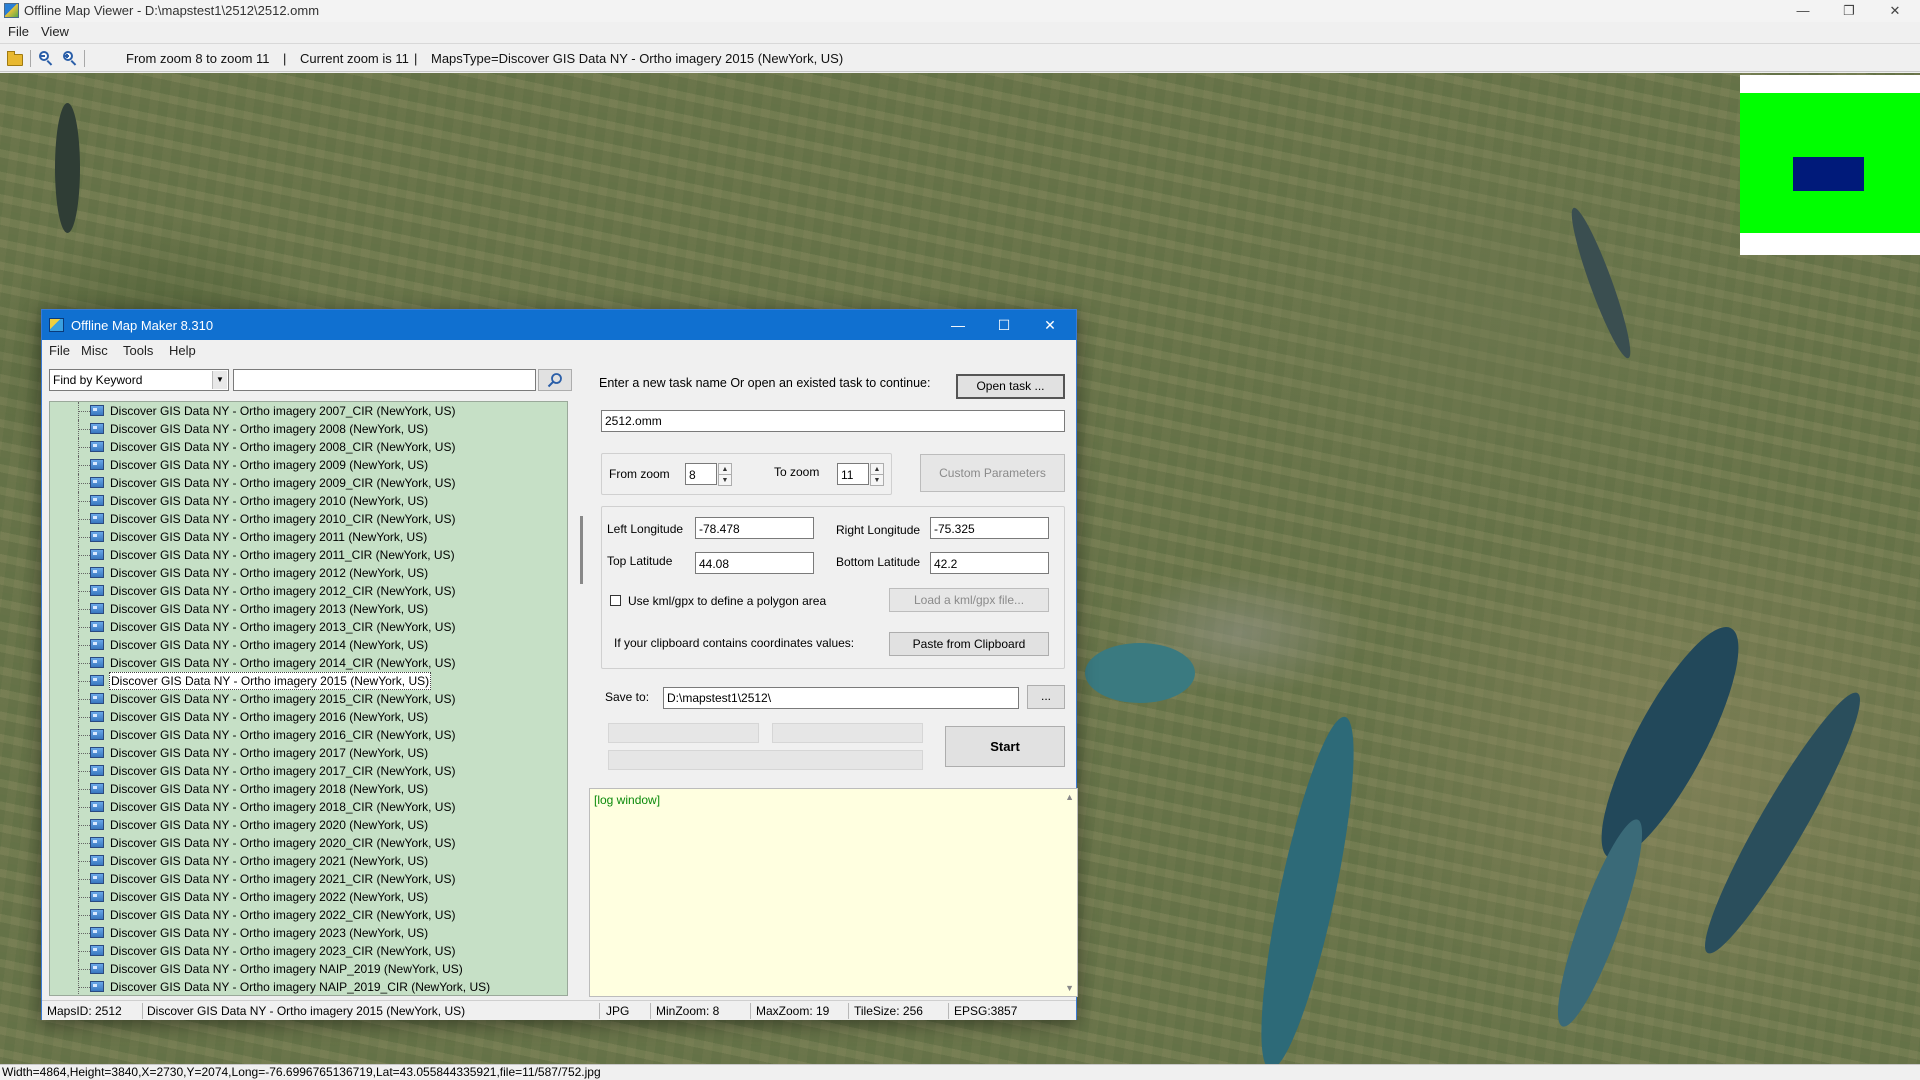 Image resolution: width=1920 pixels, height=1080 pixels. I want to click on kml-polygon-checkbox, so click(615, 600).